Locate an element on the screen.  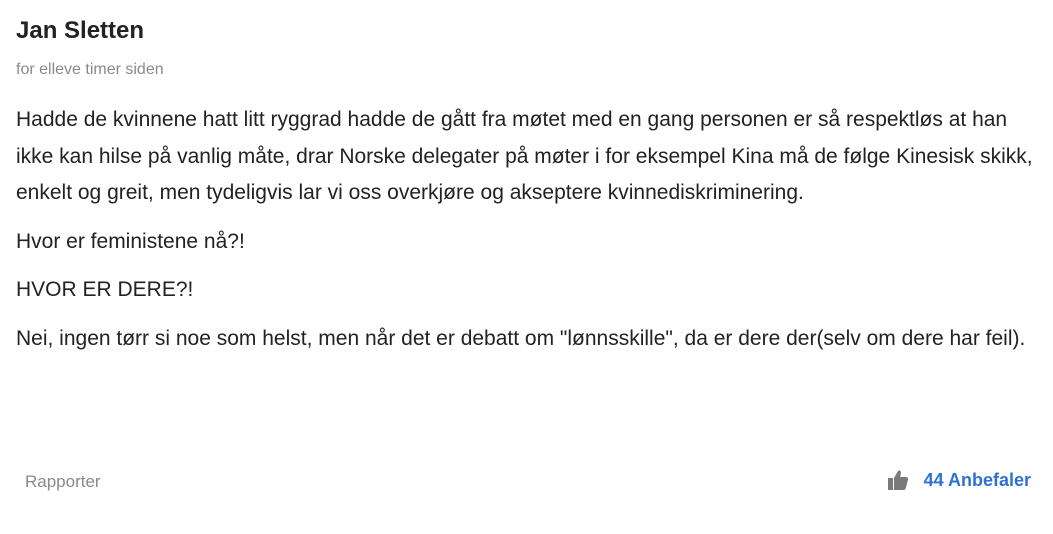
comment-paragraph: Hvor er feministene nå?! is located at coordinates (130, 241).